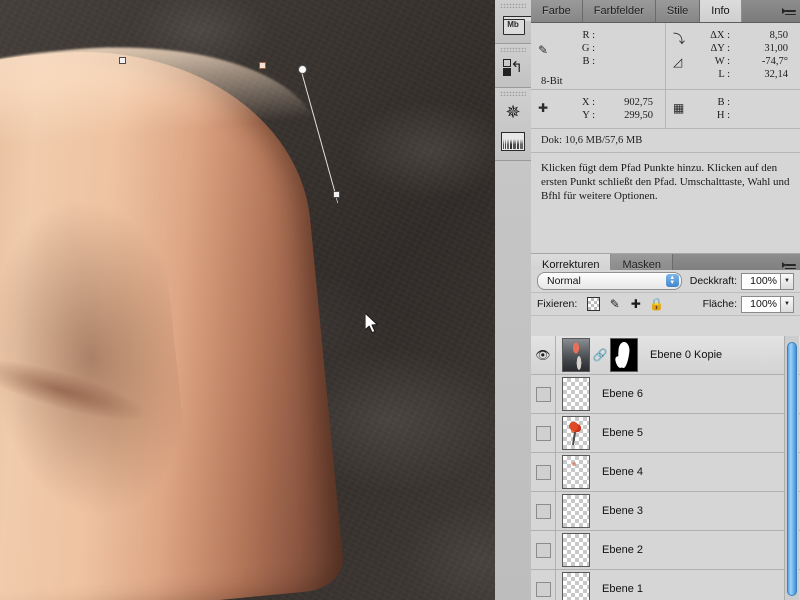 The height and width of the screenshot is (600, 800). Describe the element at coordinates (543, 108) in the screenshot. I see `crosshair-icon: ✚` at that location.